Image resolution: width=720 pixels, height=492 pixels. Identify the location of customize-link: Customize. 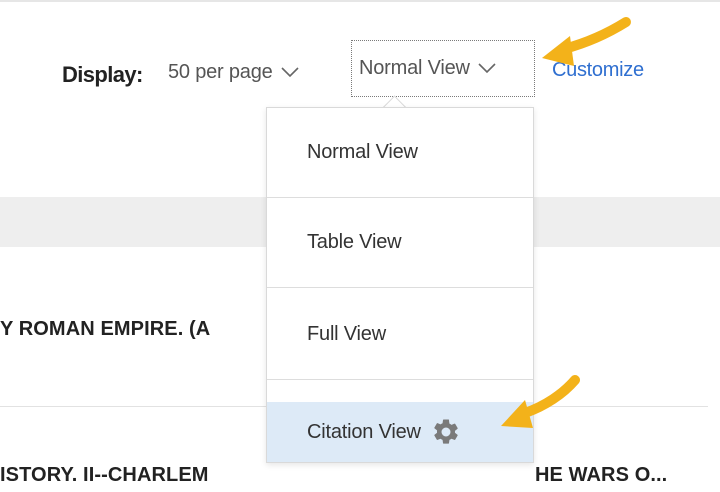
(598, 70).